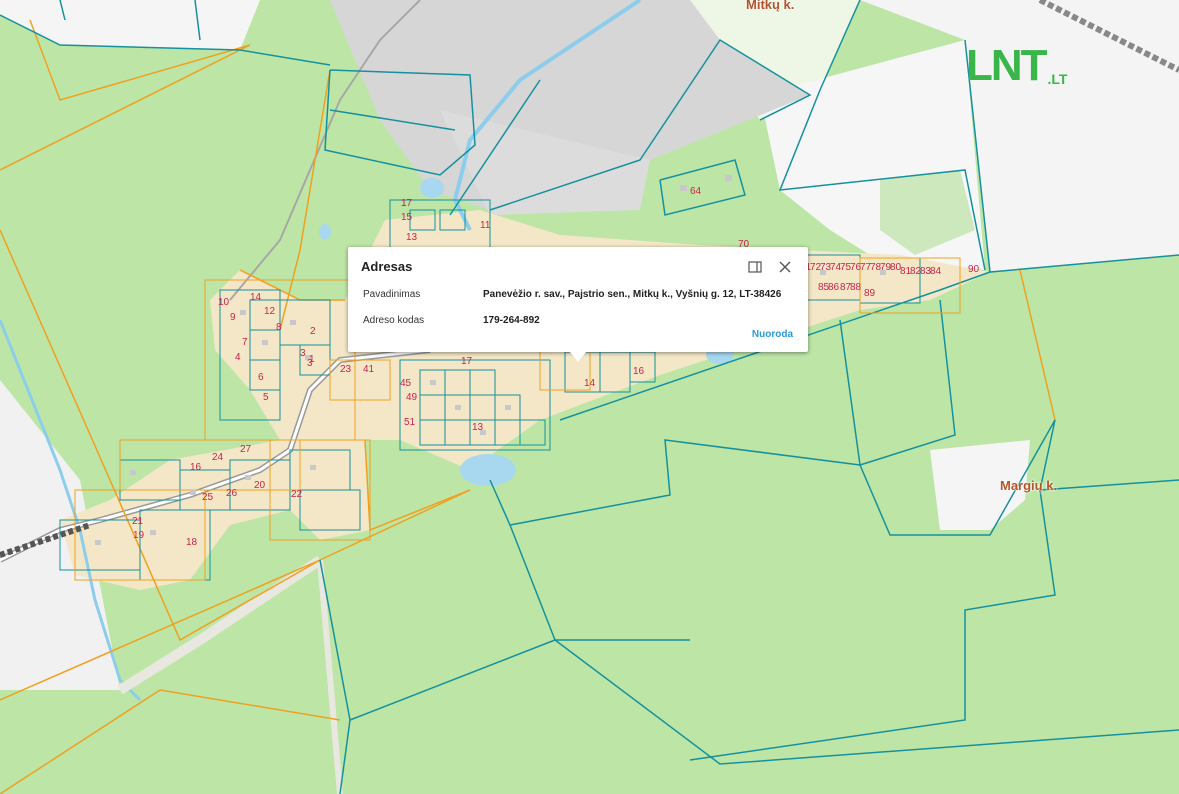 This screenshot has width=1179, height=794. I want to click on parcel-number: 9, so click(233, 317).